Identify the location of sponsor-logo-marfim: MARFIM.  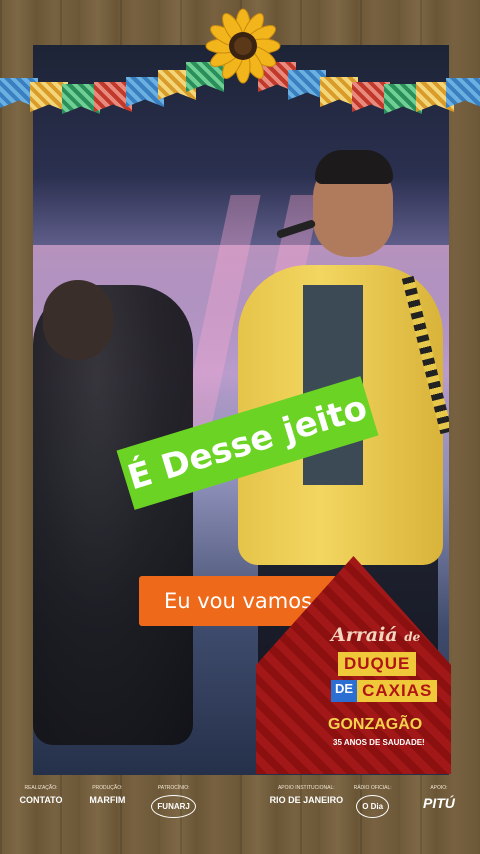
(107, 800).